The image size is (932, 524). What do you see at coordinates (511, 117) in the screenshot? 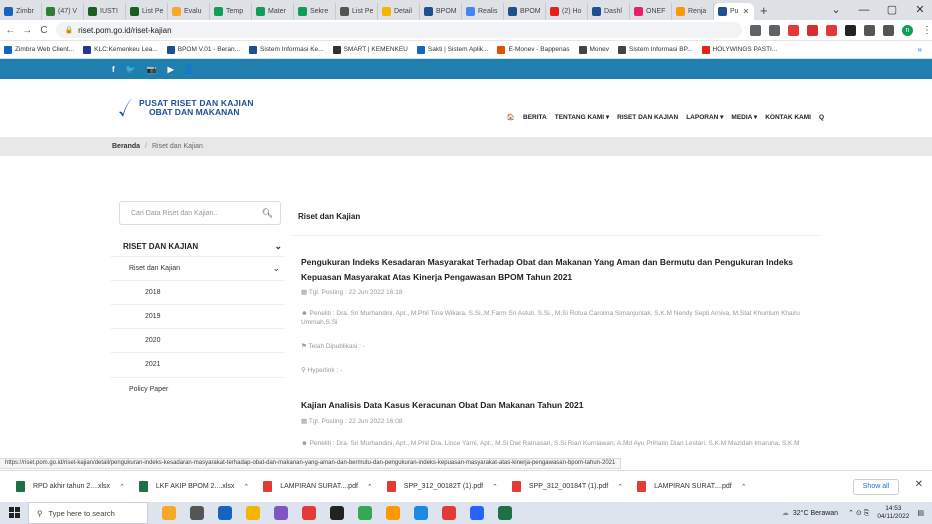
I see `home-icon: 🏠` at bounding box center [511, 117].